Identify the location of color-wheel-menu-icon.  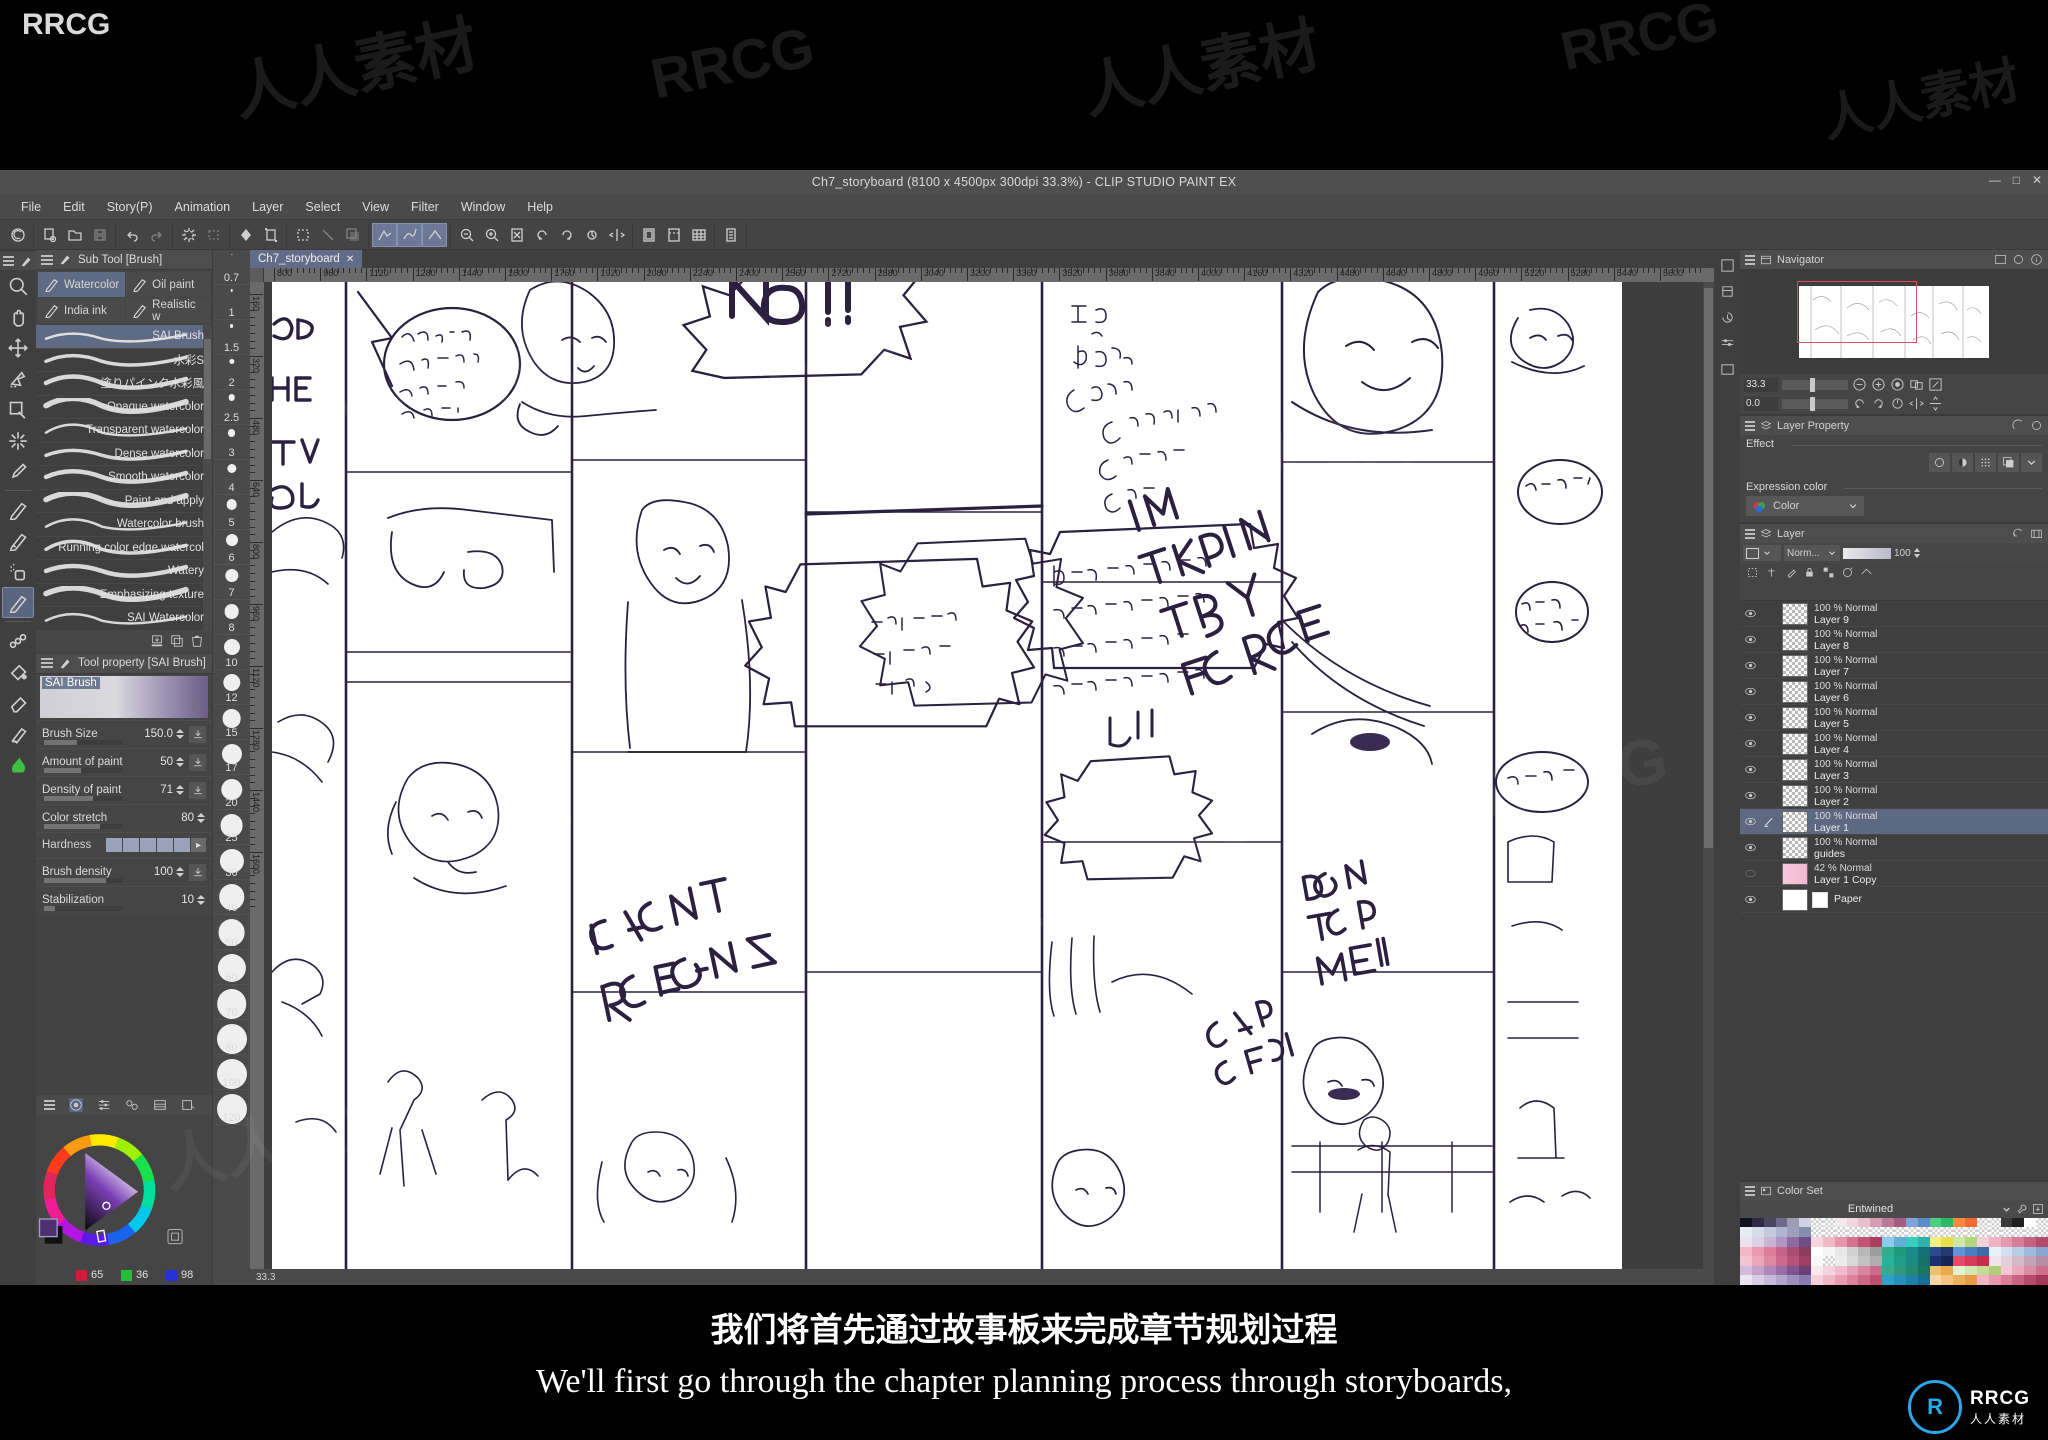
(49, 1105).